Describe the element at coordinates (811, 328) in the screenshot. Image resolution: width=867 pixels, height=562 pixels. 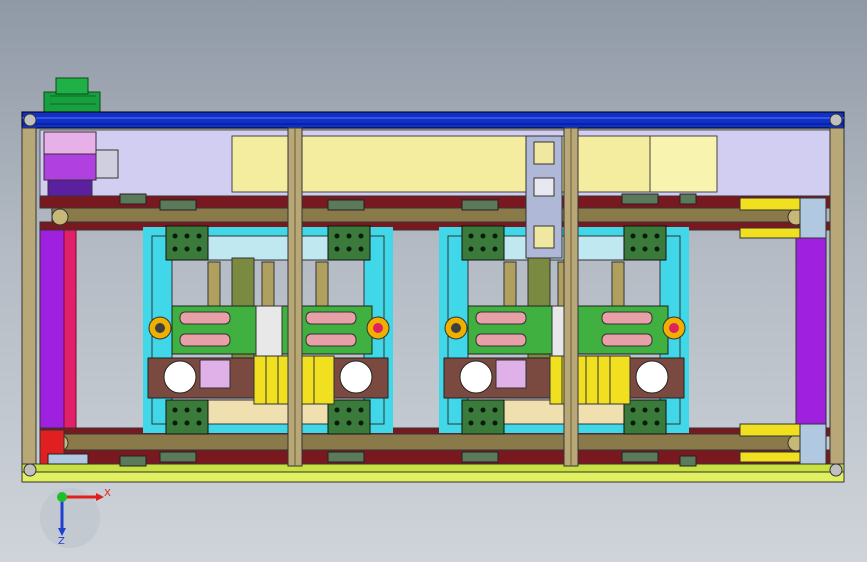
I see `right-purple-column` at that location.